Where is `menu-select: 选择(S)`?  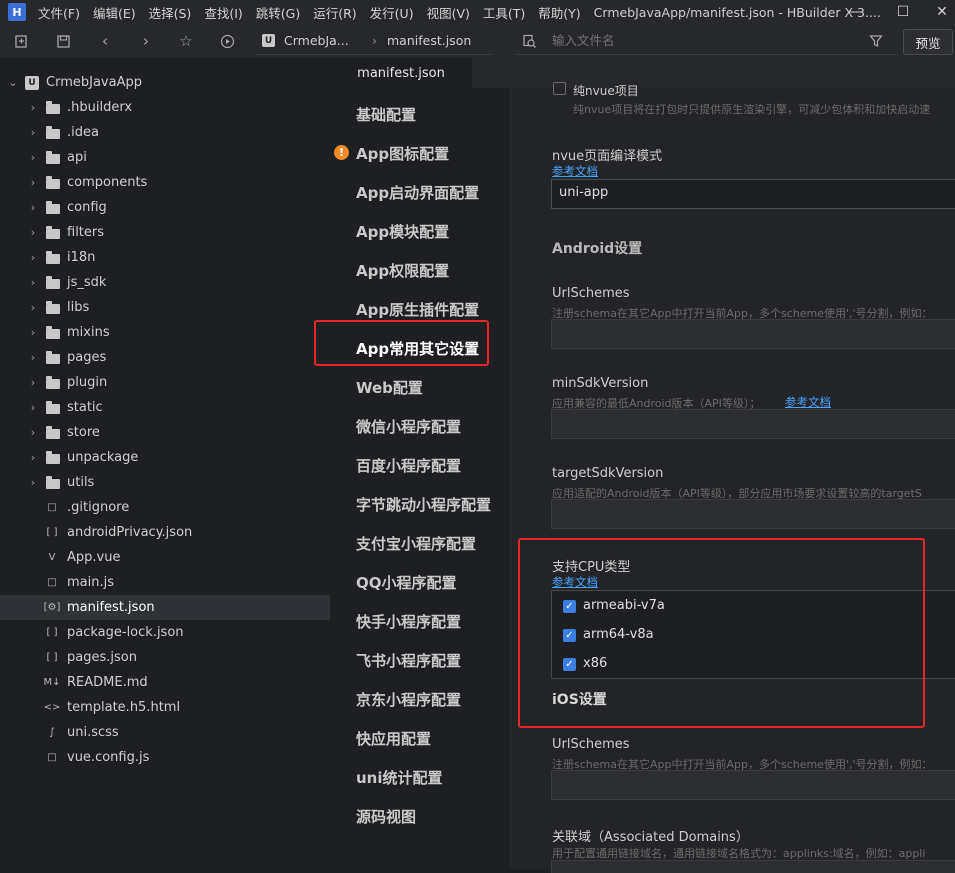
menu-select: 选择(S) is located at coordinates (170, 12).